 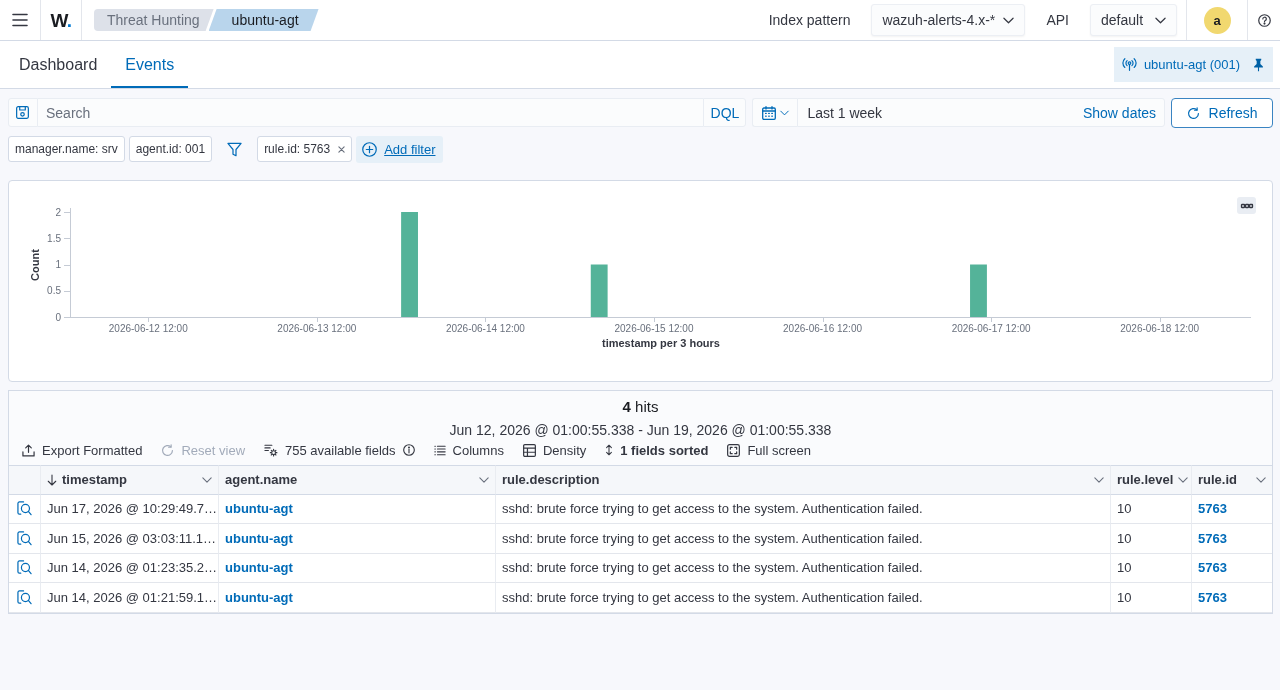 What do you see at coordinates (661, 342) in the screenshot?
I see `x-axis-title: timestamp per 3 hours` at bounding box center [661, 342].